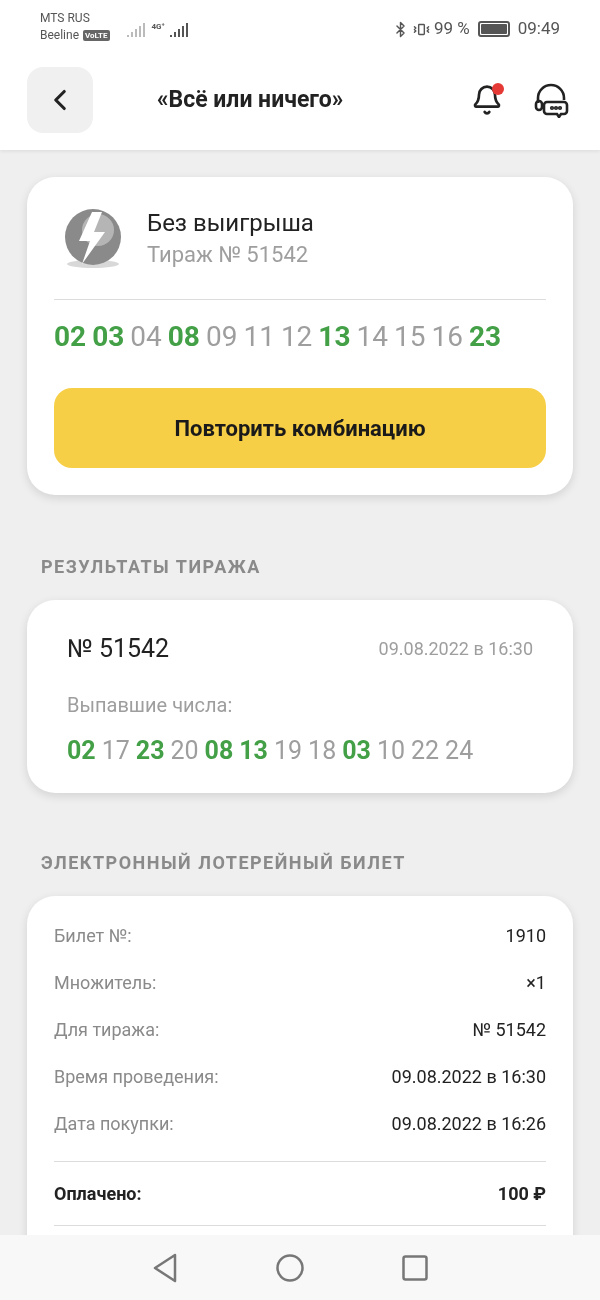 The image size is (600, 1300). Describe the element at coordinates (509, 1030) in the screenshot. I see `ticket-value: № 51542` at that location.